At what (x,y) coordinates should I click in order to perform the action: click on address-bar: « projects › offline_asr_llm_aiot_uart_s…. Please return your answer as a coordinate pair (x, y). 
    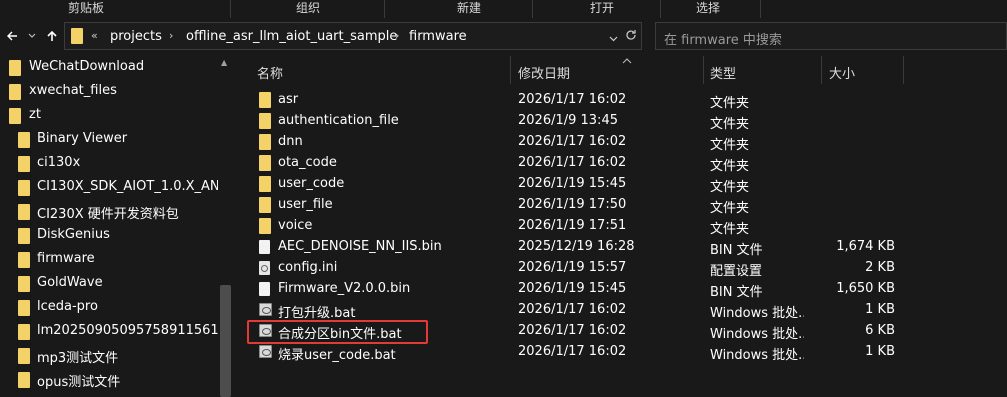
    Looking at the image, I should click on (353, 36).